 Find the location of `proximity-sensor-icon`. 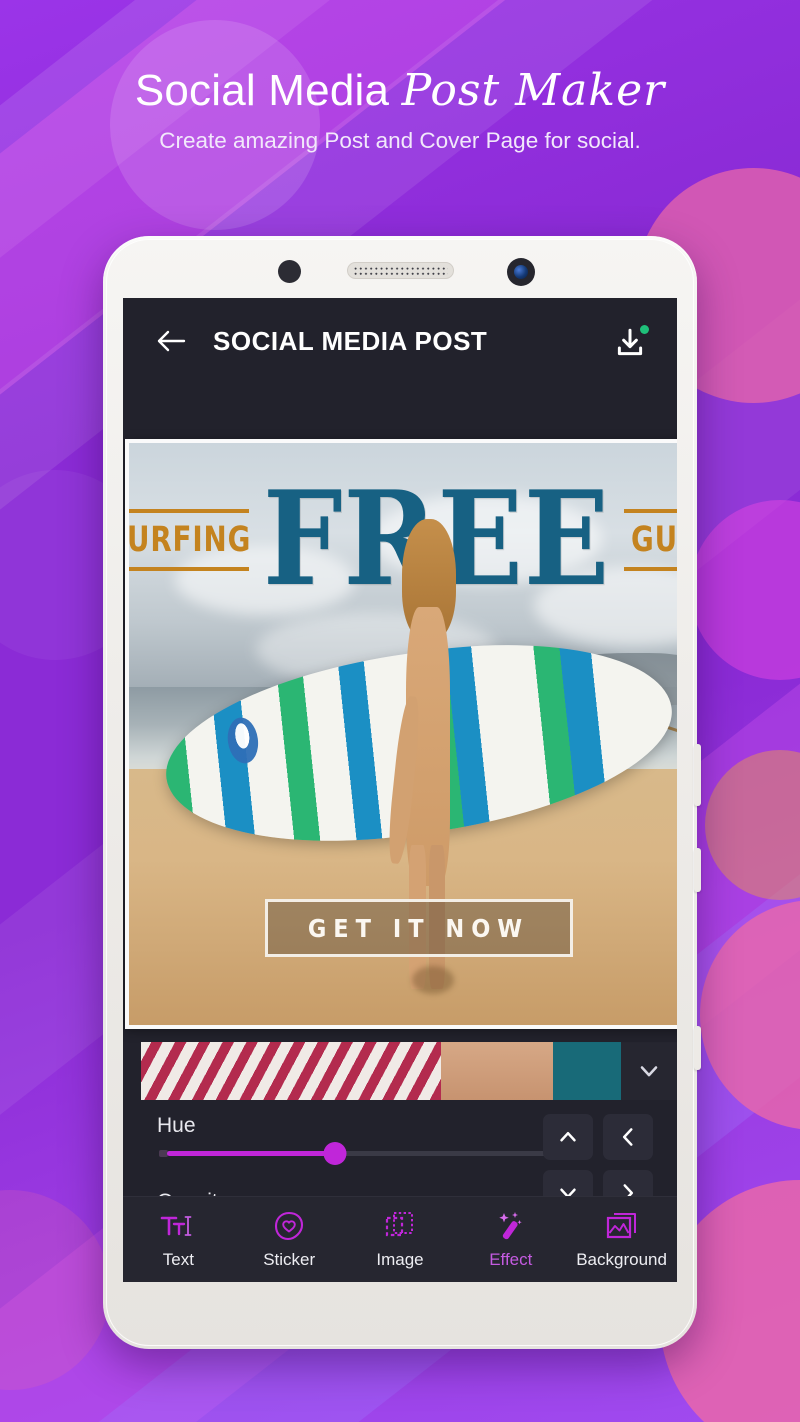

proximity-sensor-icon is located at coordinates (289, 271).